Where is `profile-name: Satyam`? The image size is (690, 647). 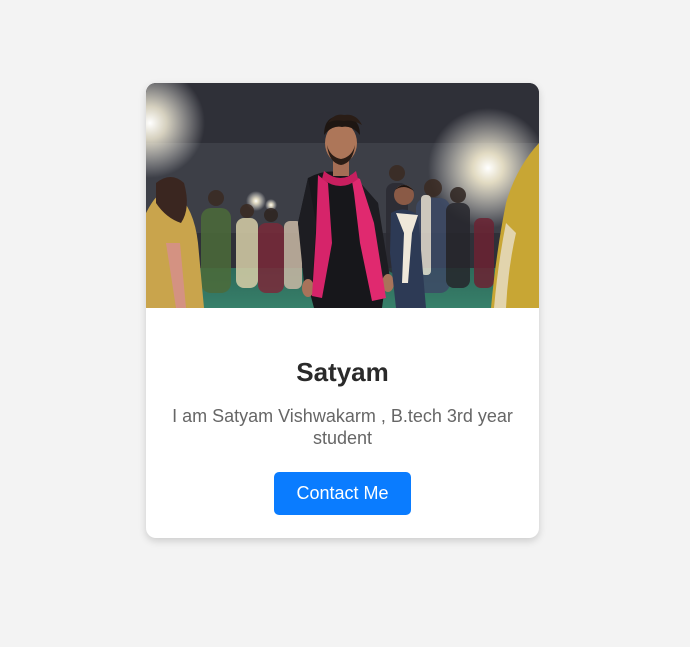 profile-name: Satyam is located at coordinates (342, 372).